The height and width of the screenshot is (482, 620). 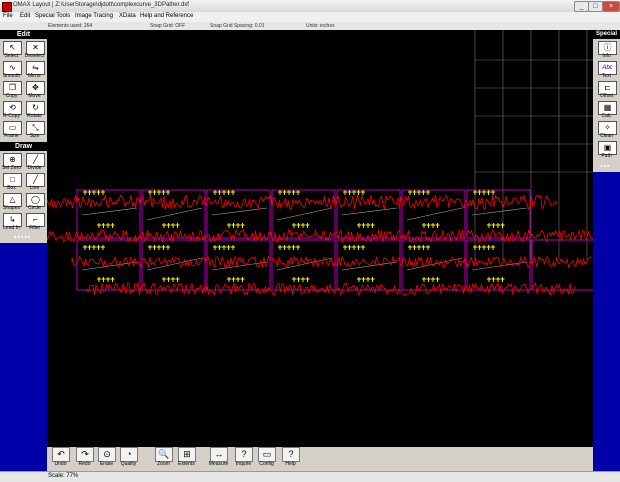 I want to click on maximize-button: □, so click(x=595, y=6).